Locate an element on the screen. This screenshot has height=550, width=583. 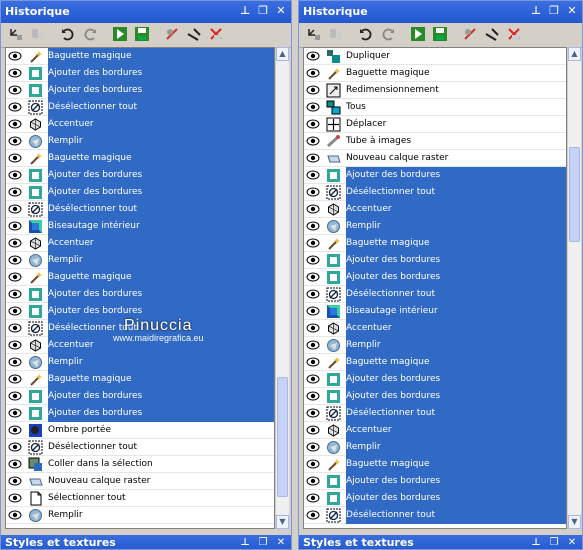
history-row: Nouveau calque raster is located at coordinates (140, 481).